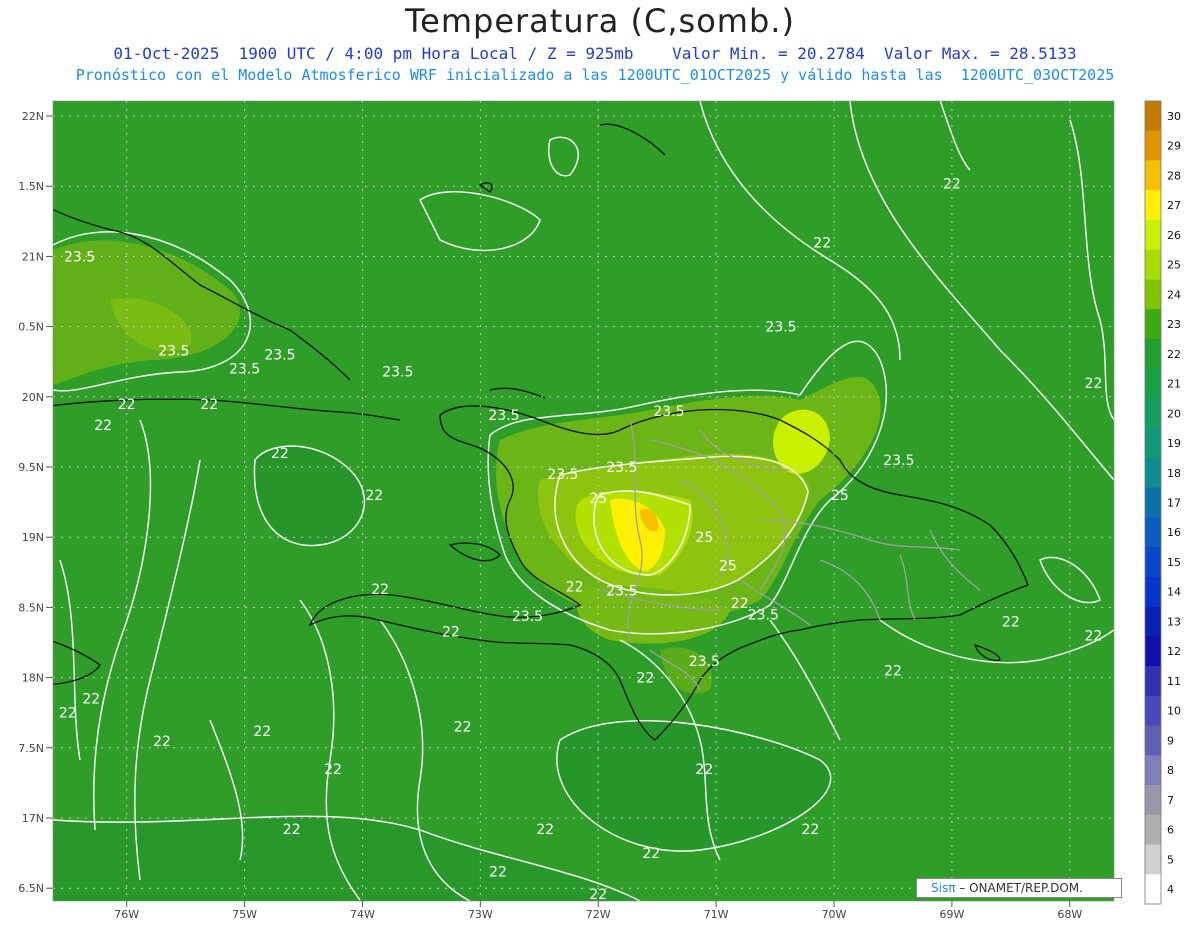  Describe the element at coordinates (31, 888) in the screenshot. I see `lat-tick-label: 6.5N` at that location.